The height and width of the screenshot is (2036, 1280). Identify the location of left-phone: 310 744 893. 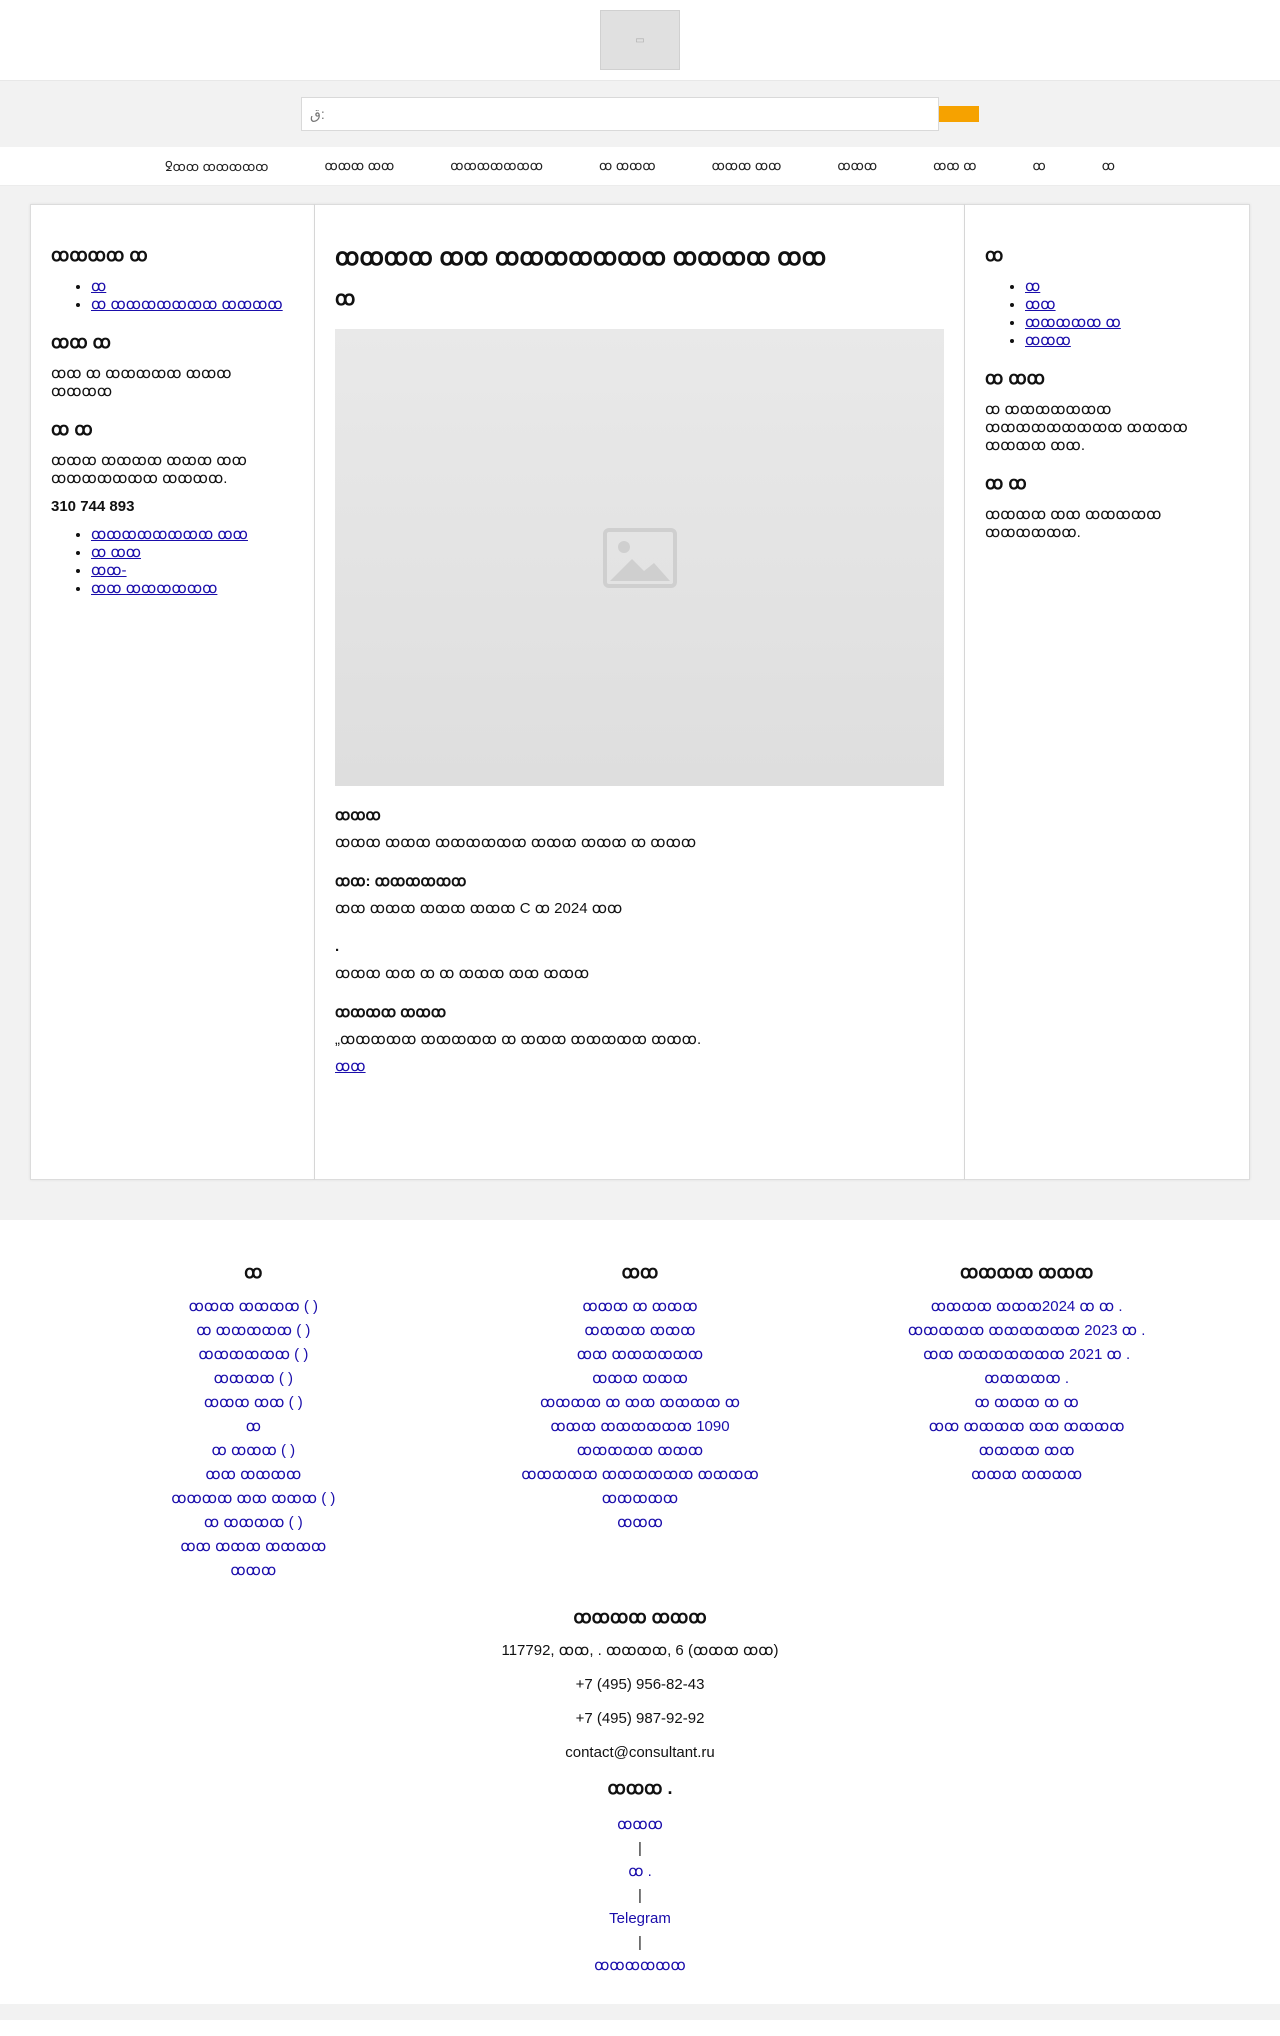
(93, 506).